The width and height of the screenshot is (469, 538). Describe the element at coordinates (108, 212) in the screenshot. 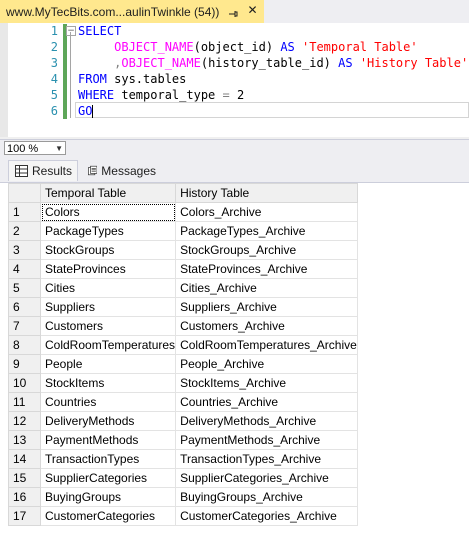

I see `temporal-table-cell: Colors` at that location.